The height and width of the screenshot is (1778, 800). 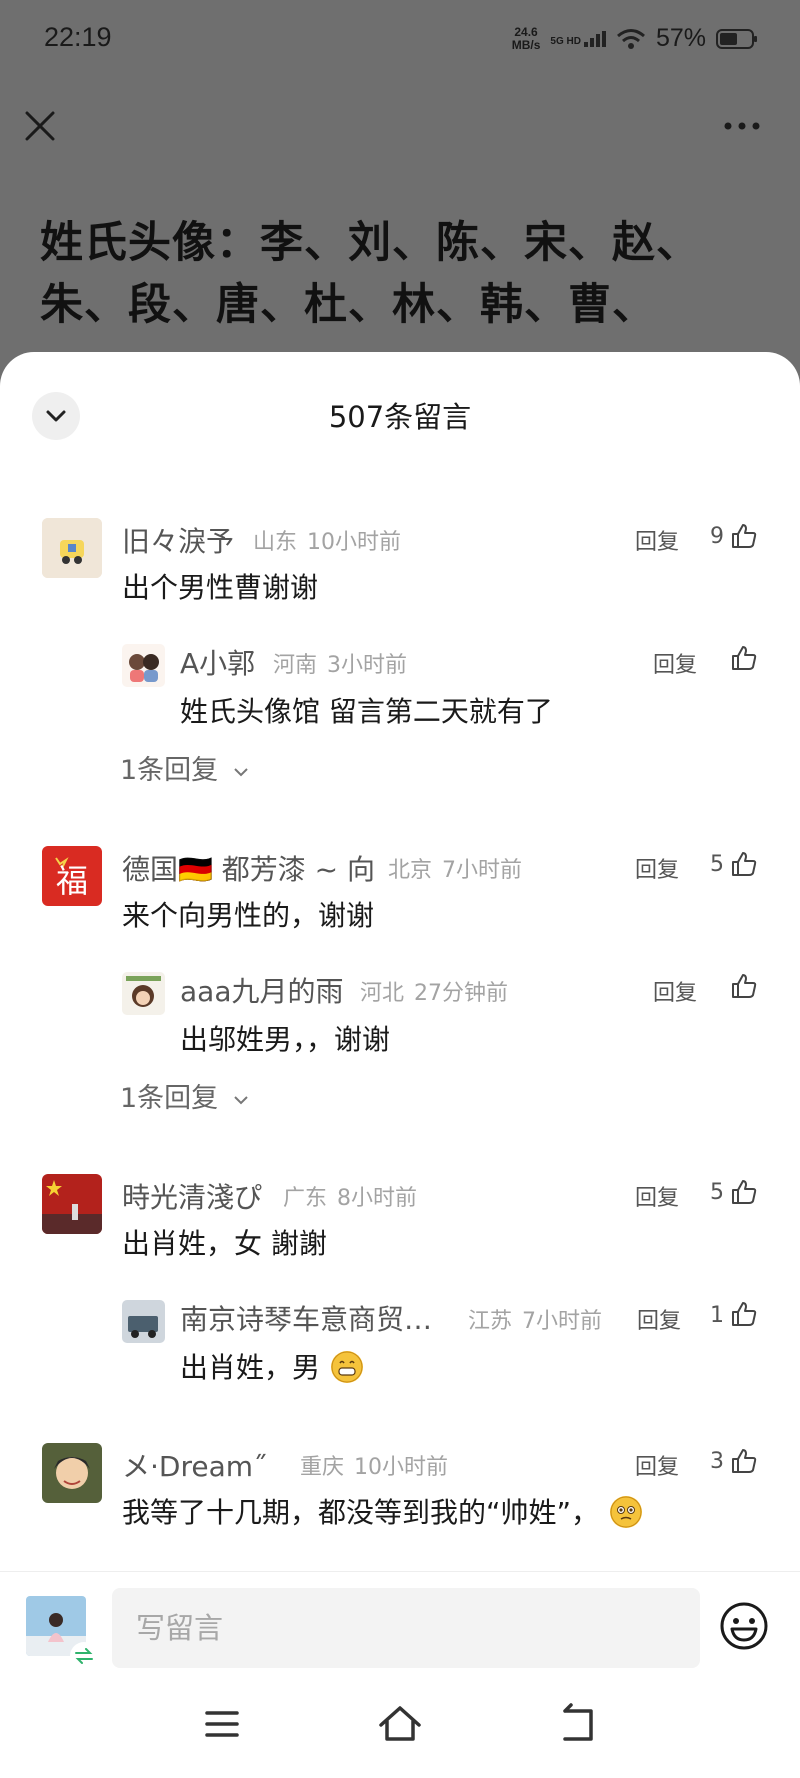 I want to click on comment-username: 時光清淺ぴ, so click(x=192, y=1196).